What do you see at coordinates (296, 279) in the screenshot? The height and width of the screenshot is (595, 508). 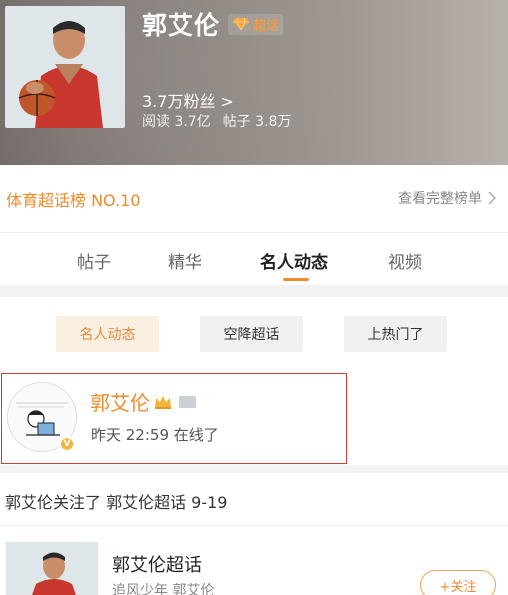 I see `active-tab-indicator` at bounding box center [296, 279].